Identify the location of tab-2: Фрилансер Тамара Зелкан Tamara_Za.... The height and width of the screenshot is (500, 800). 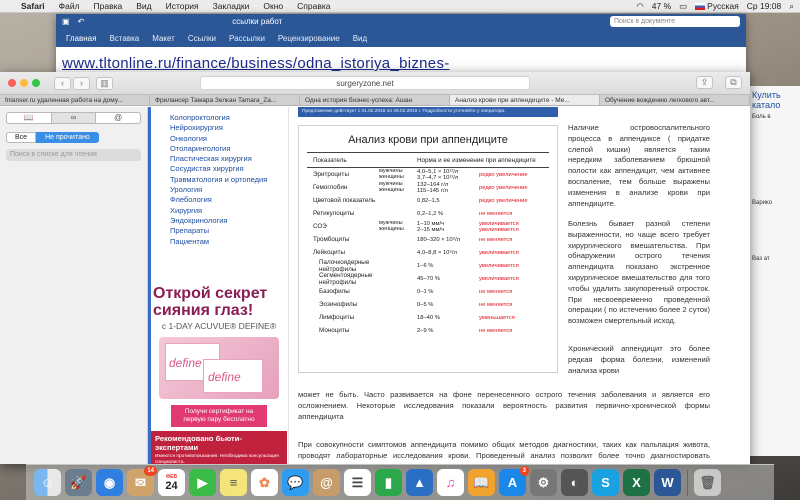
(225, 100).